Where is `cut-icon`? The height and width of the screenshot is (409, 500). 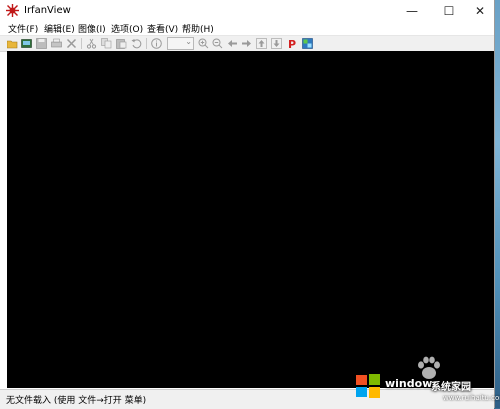
cut-icon is located at coordinates (91, 43).